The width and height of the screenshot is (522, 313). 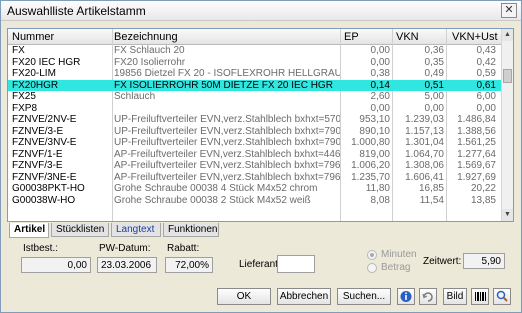 What do you see at coordinates (424, 165) in the screenshot?
I see `cell-vkn: 1.308,06` at bounding box center [424, 165].